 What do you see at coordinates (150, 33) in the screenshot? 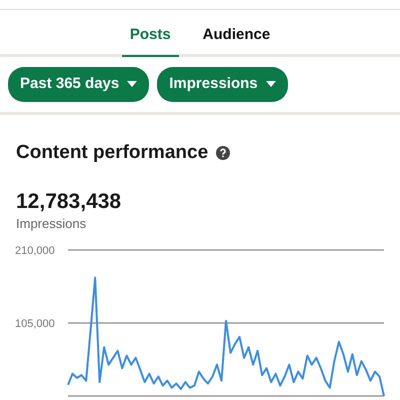
I see `tab: Posts` at bounding box center [150, 33].